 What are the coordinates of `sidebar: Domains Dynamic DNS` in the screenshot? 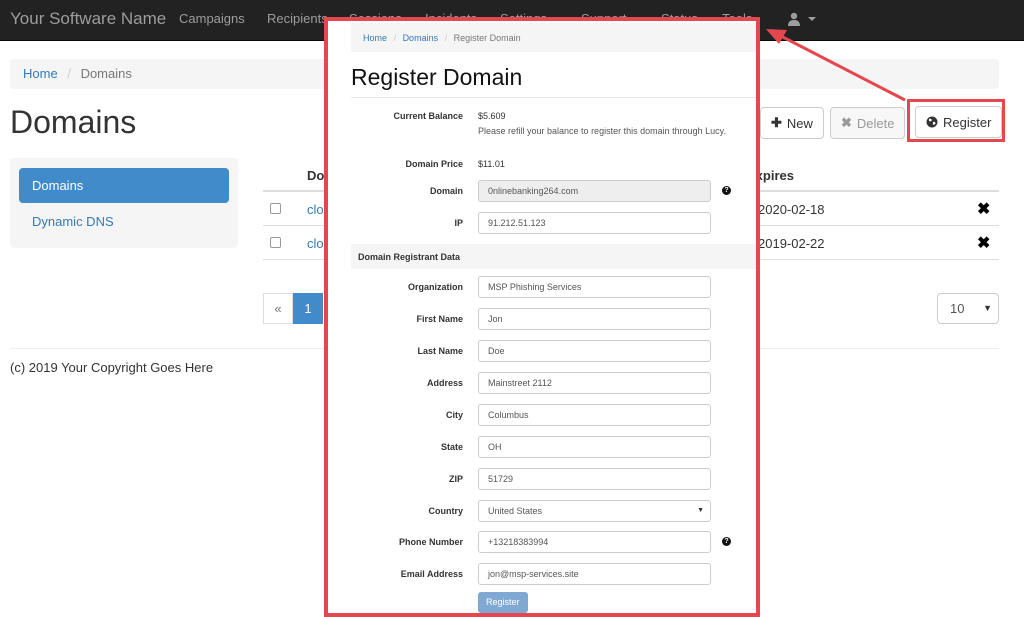 It's located at (124, 203).